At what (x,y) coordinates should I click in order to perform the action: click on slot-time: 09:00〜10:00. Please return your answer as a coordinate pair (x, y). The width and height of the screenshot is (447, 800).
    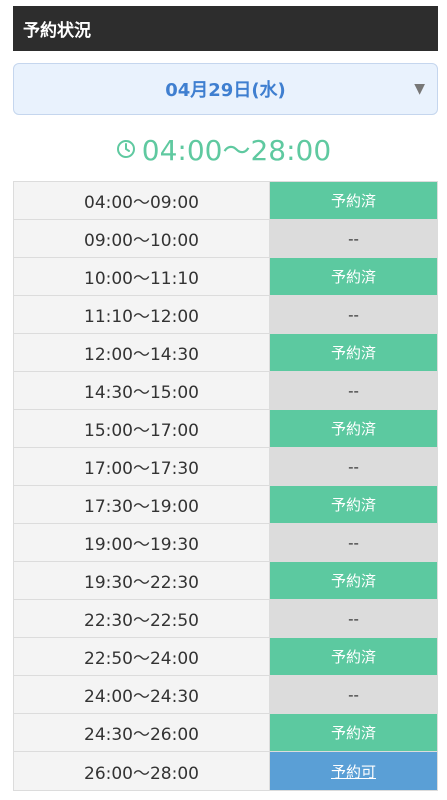
    Looking at the image, I should click on (142, 238).